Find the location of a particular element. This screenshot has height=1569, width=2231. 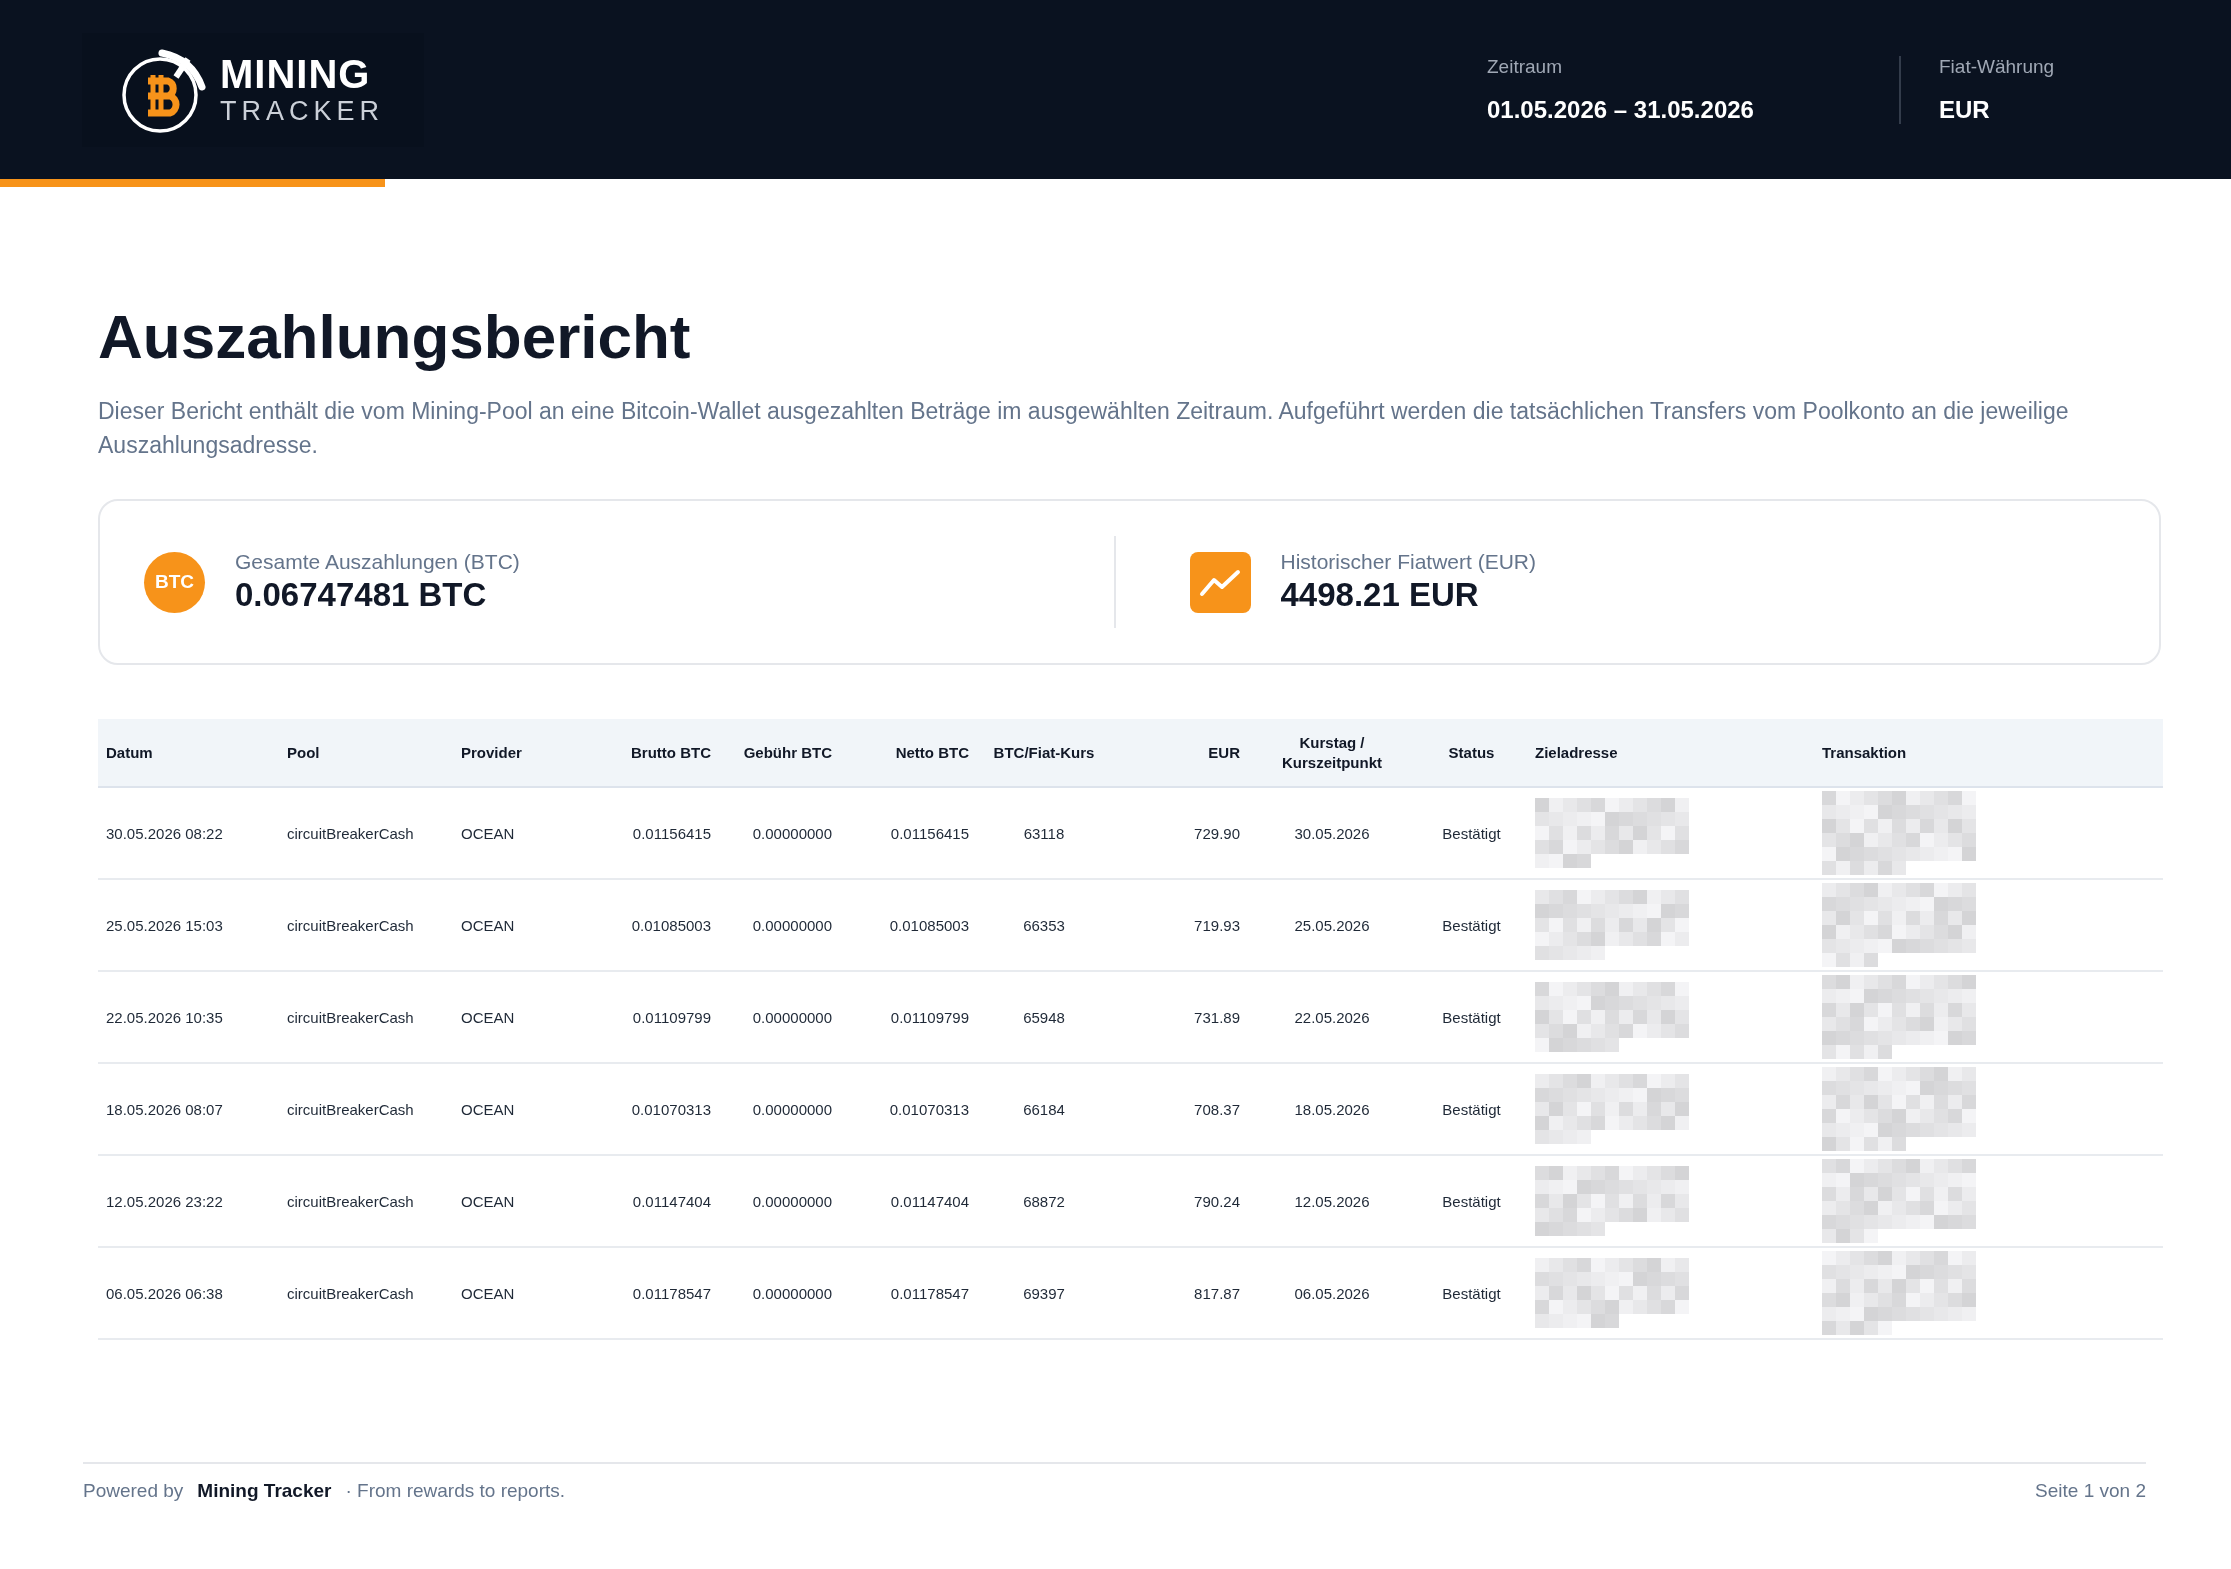

summary-label: Gesamte Auszahlungen (BTC) is located at coordinates (377, 562).